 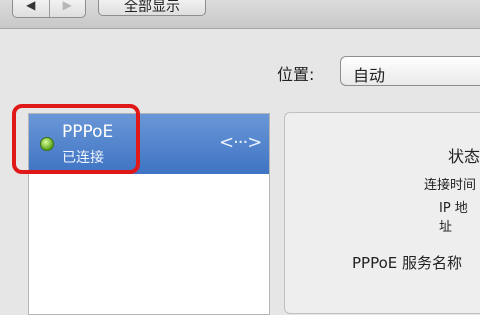 I want to click on pppoe-service-name-label: PPPoE 服务名称, so click(x=407, y=263).